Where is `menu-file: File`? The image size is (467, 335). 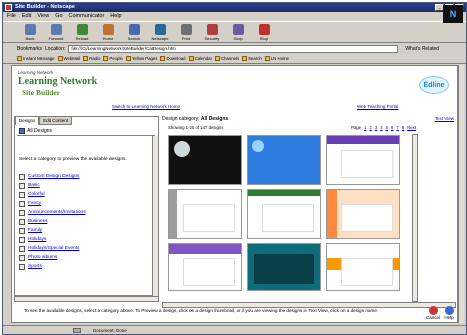
menu-file: File is located at coordinates (11, 16).